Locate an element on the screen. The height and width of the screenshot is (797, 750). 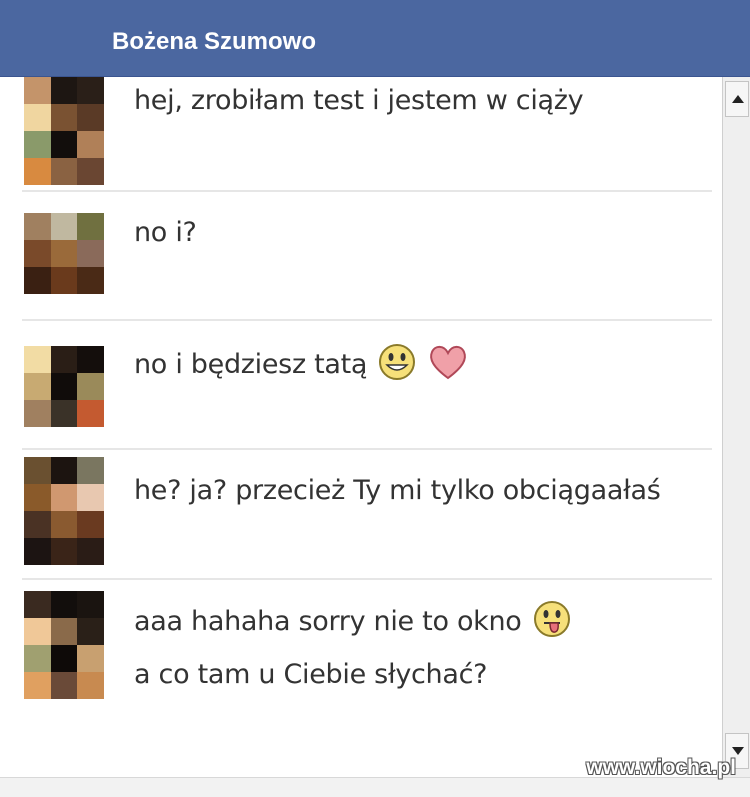
chat-input-bar is located at coordinates (375, 787).